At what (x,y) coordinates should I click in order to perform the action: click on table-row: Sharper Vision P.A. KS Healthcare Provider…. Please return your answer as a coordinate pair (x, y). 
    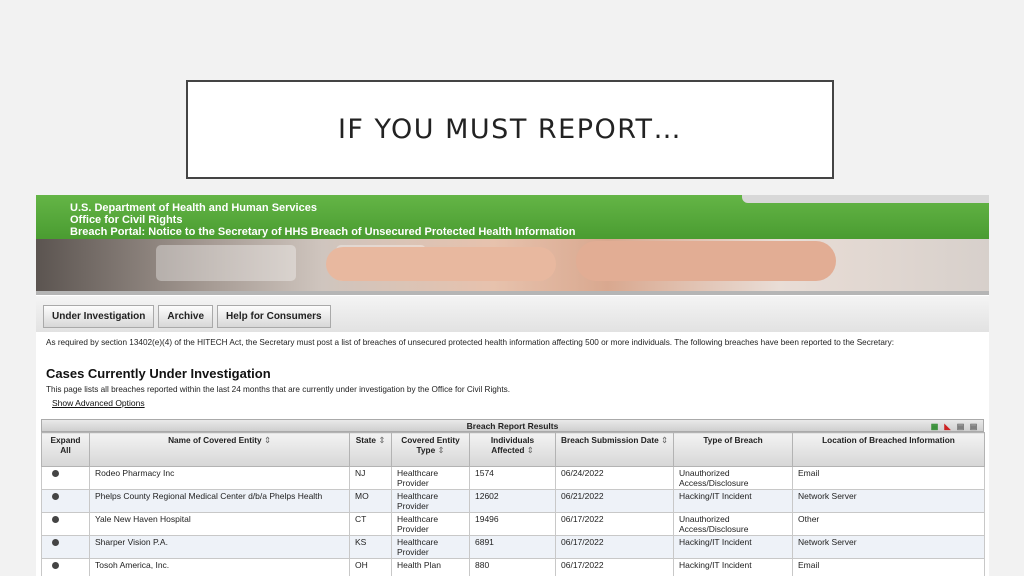
    Looking at the image, I should click on (513, 547).